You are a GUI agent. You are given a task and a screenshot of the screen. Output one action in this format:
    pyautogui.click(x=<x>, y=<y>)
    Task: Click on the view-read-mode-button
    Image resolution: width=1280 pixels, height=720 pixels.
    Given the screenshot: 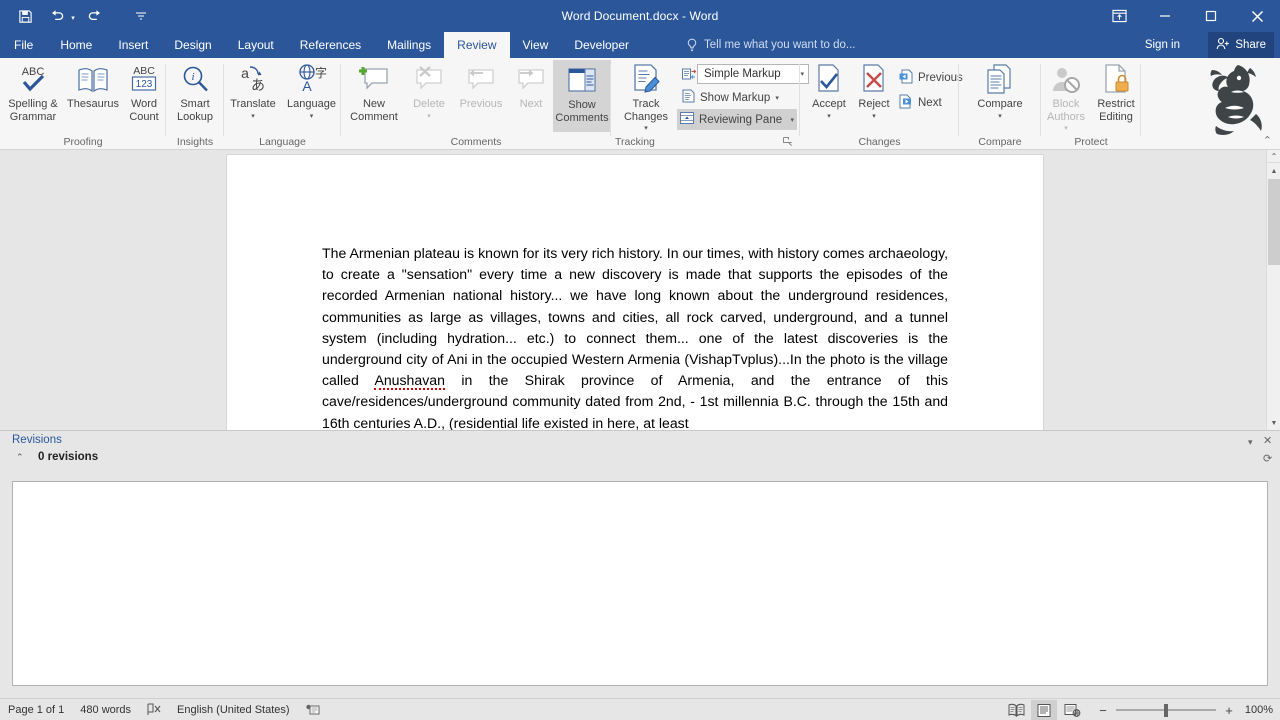 What is the action you would take?
    pyautogui.click(x=1016, y=710)
    